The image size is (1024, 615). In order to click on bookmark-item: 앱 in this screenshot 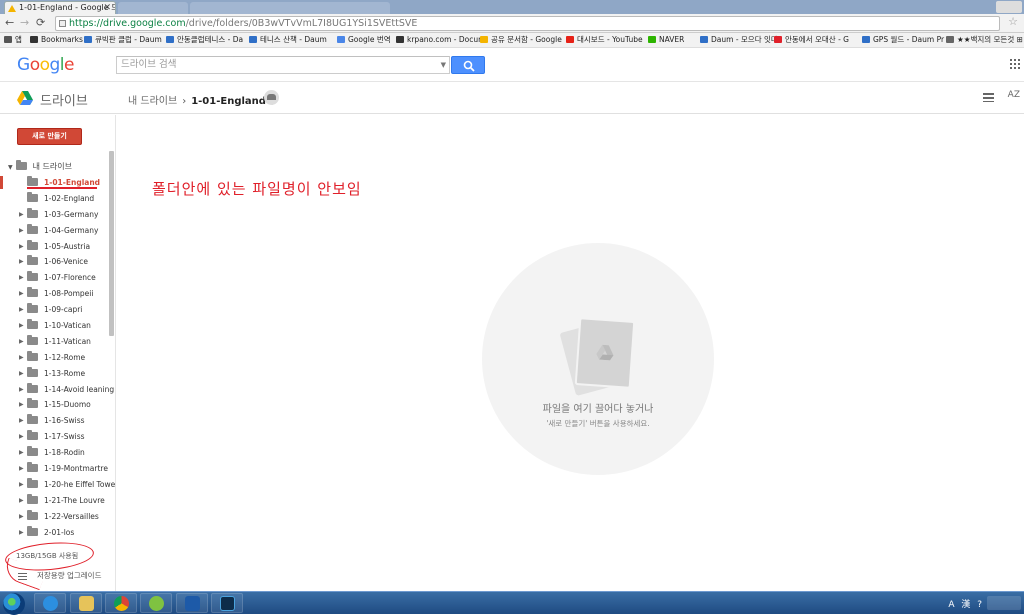, I will do `click(13, 40)`.